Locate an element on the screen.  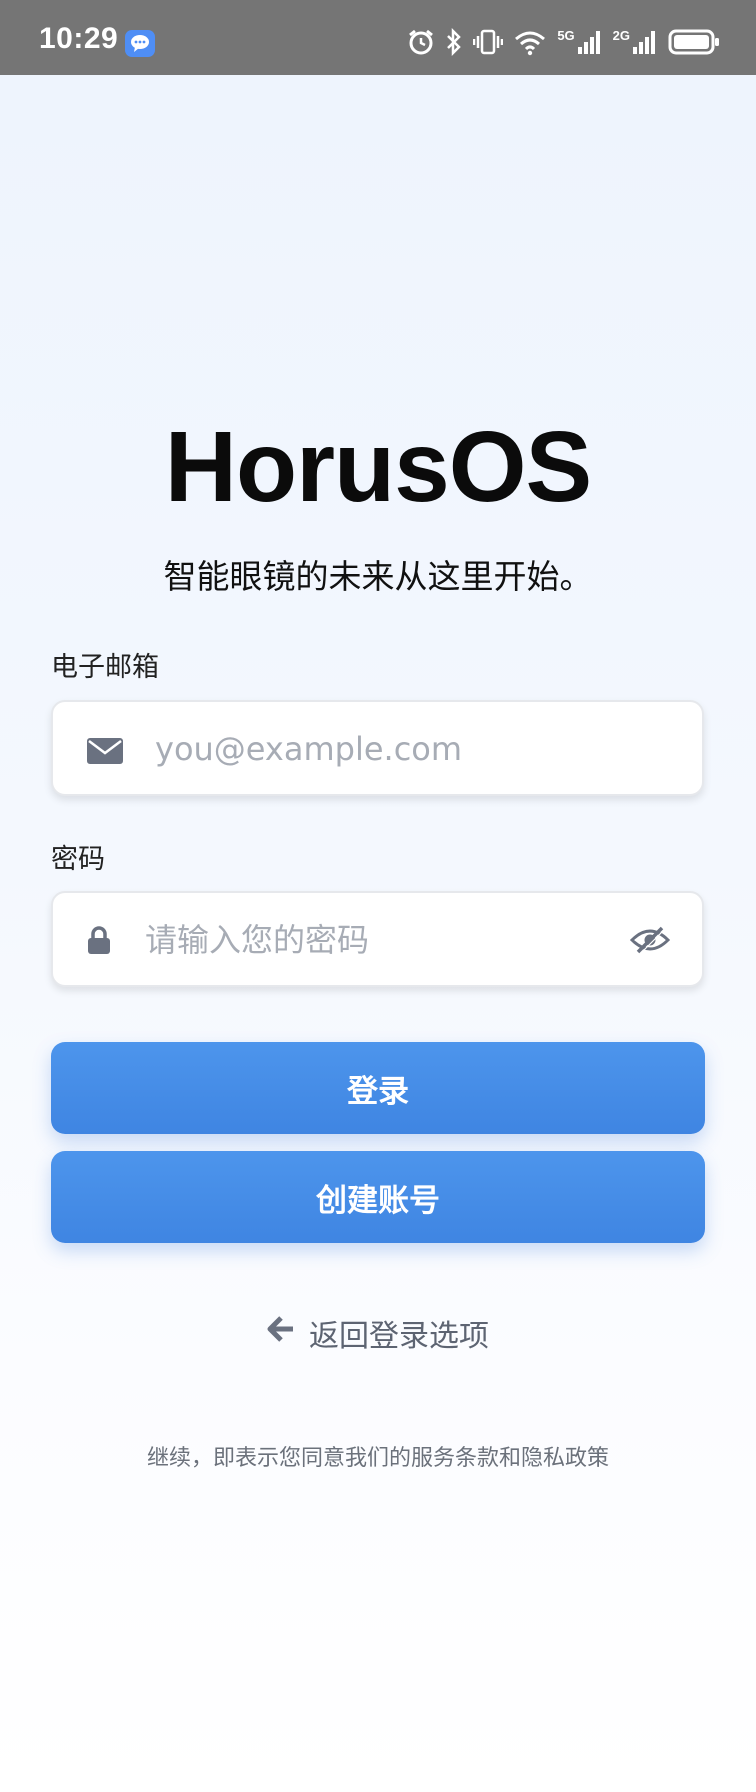
create-account-button: 创建账号 is located at coordinates (378, 1197).